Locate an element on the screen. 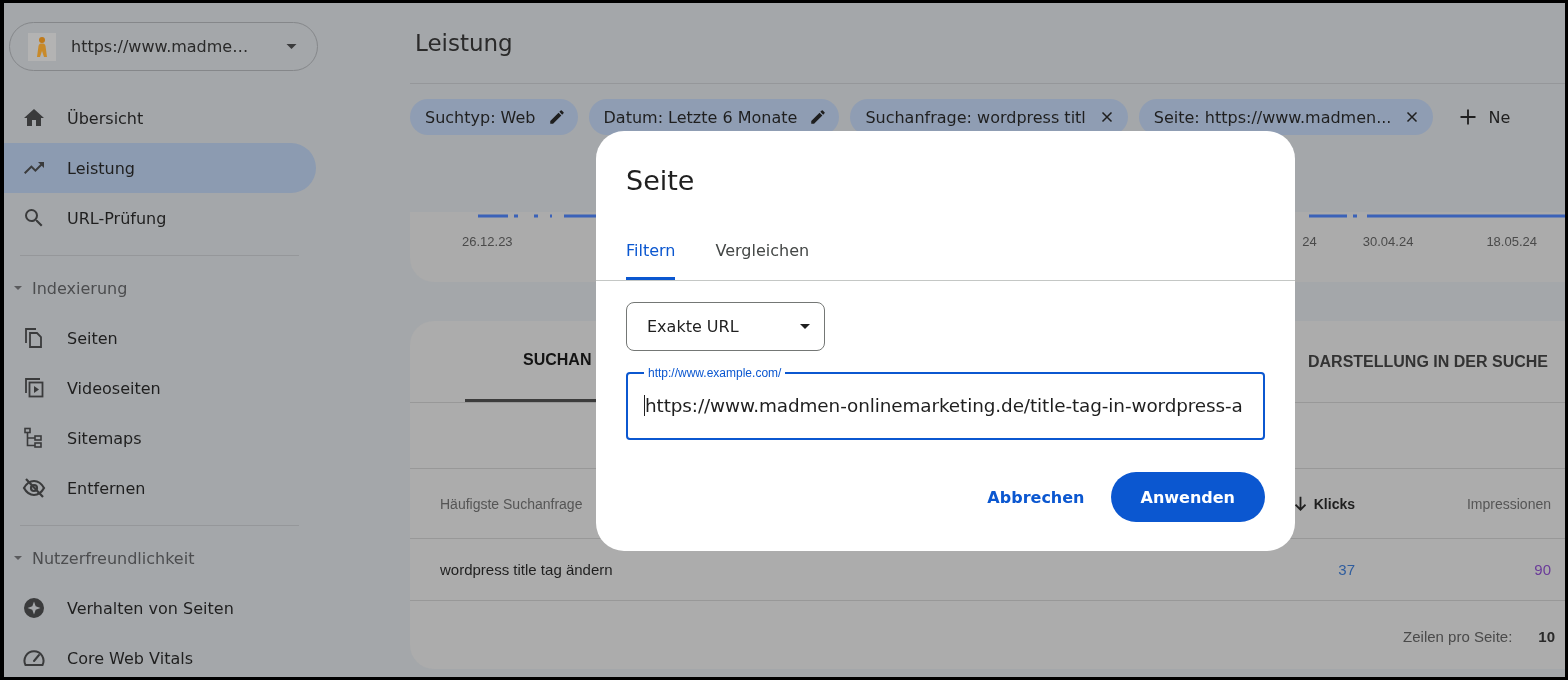  cancel-button: Abbrechen is located at coordinates (1036, 497).